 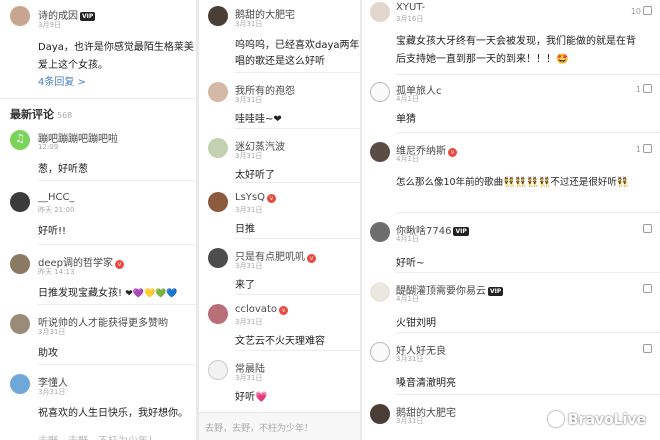 What do you see at coordinates (511, 366) in the screenshot?
I see `comment-item: 好人好无良 3月31日 嗓音清澈明亮` at bounding box center [511, 366].